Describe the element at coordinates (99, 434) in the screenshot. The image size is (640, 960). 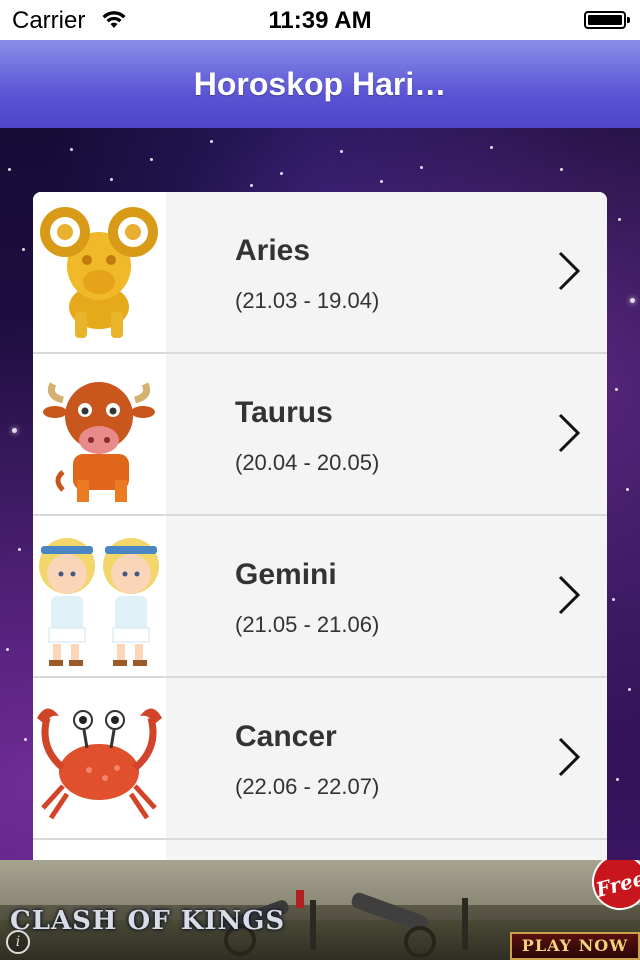
I see `taurus-bull-icon` at that location.